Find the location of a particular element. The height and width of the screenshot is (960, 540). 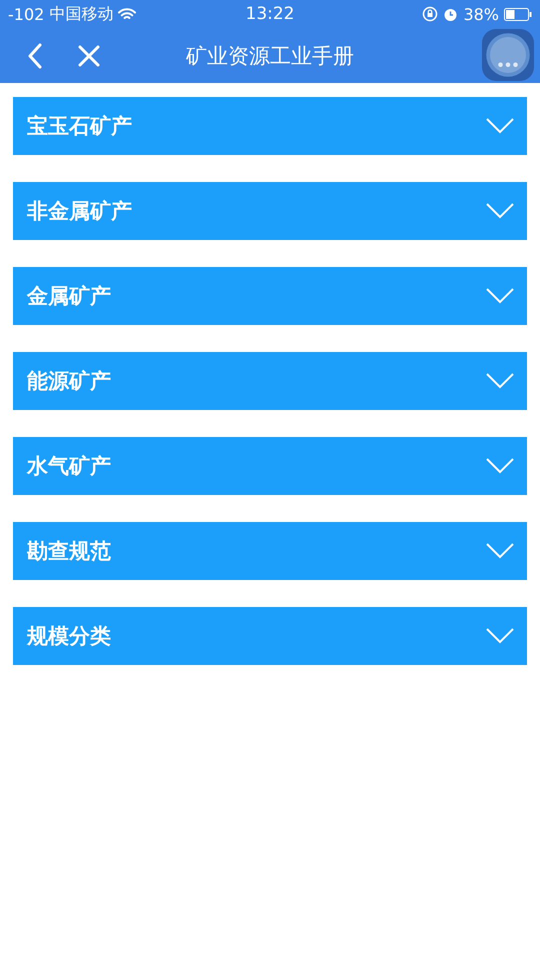

close-icon is located at coordinates (89, 55).